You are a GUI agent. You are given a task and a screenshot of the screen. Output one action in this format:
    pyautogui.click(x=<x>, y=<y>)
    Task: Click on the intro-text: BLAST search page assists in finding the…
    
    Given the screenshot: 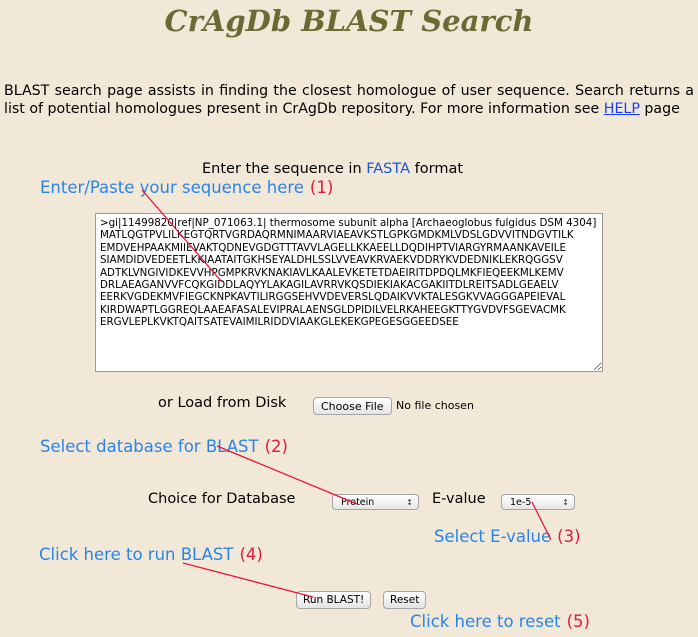 What is the action you would take?
    pyautogui.click(x=349, y=100)
    